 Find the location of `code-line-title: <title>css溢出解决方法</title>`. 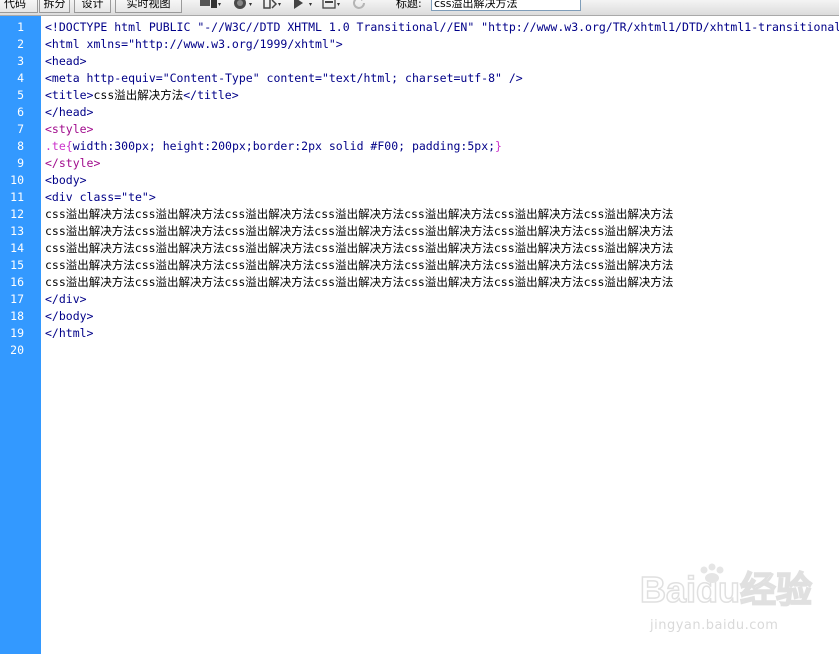

code-line-title: <title>css溢出解决方法</title> is located at coordinates (142, 95).